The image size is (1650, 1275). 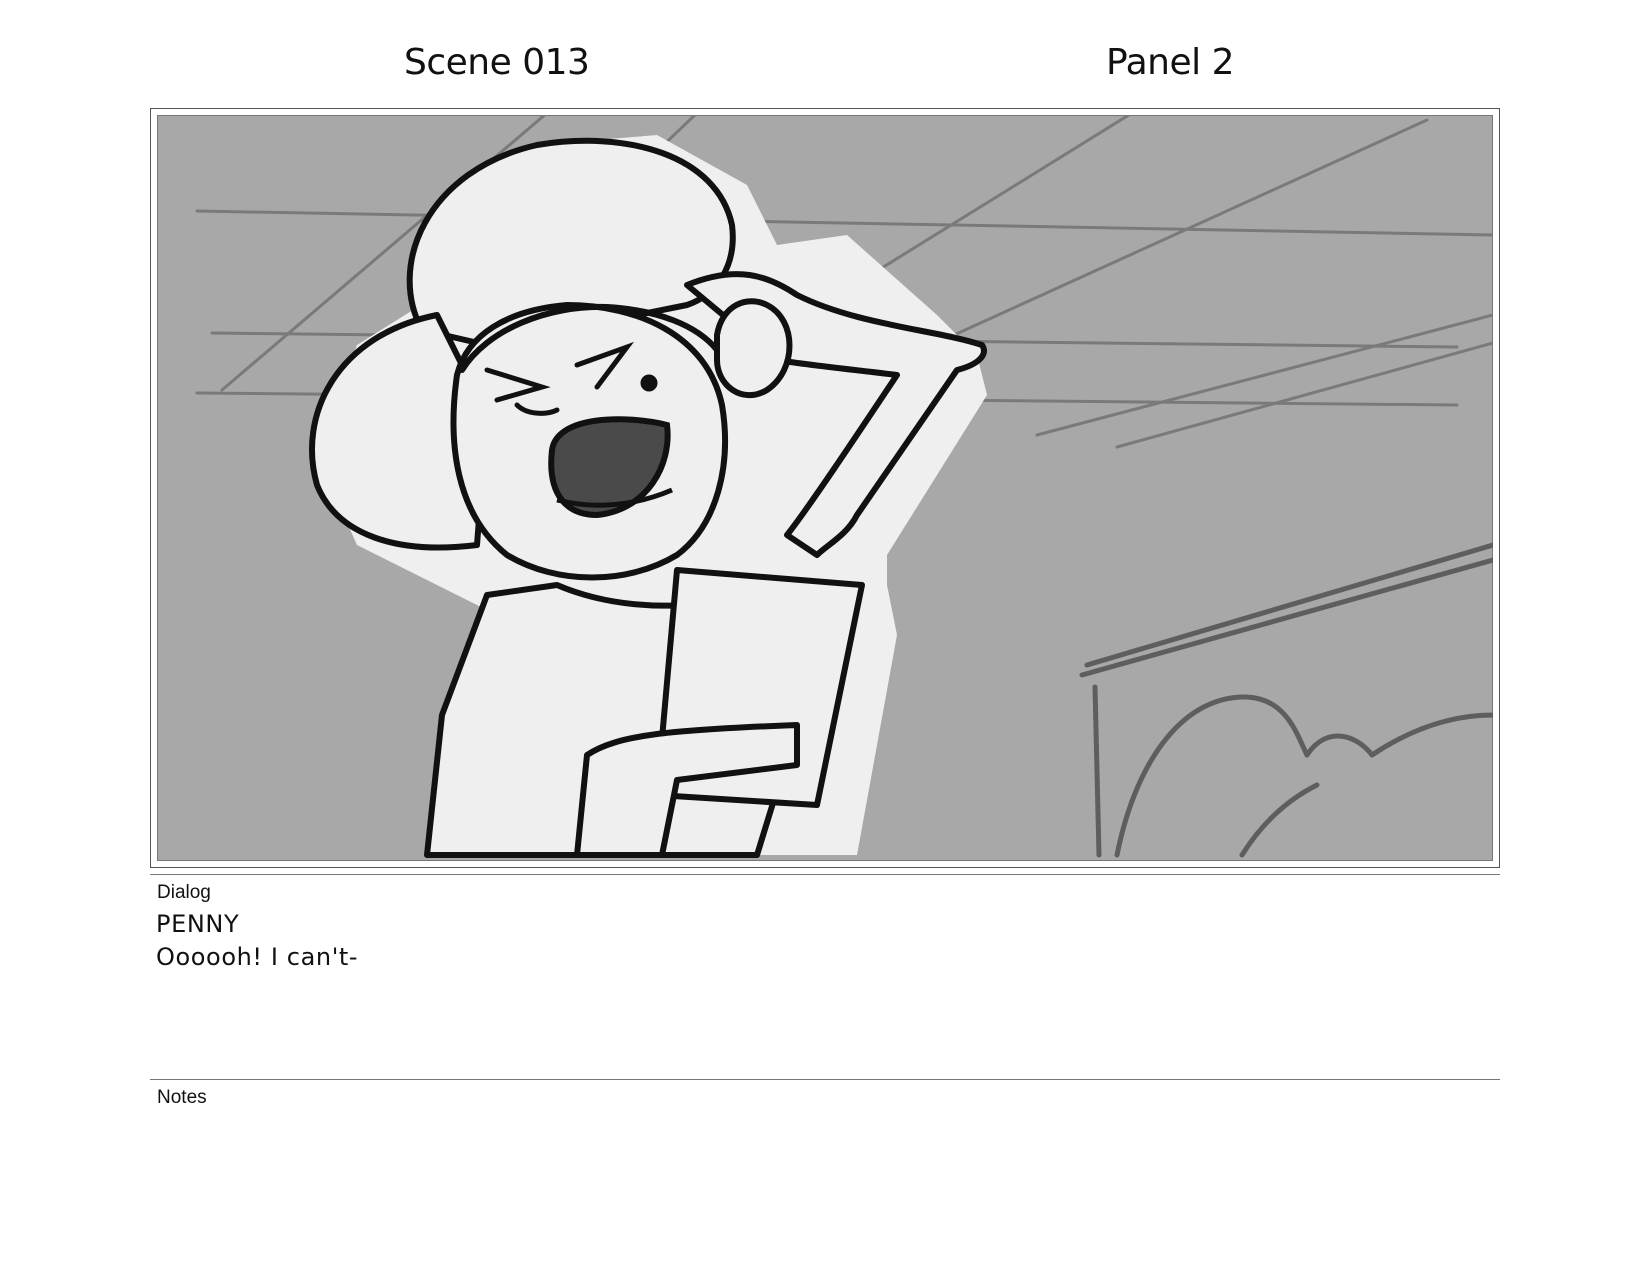 What do you see at coordinates (198, 924) in the screenshot?
I see `dialog-character-name: PENNY` at bounding box center [198, 924].